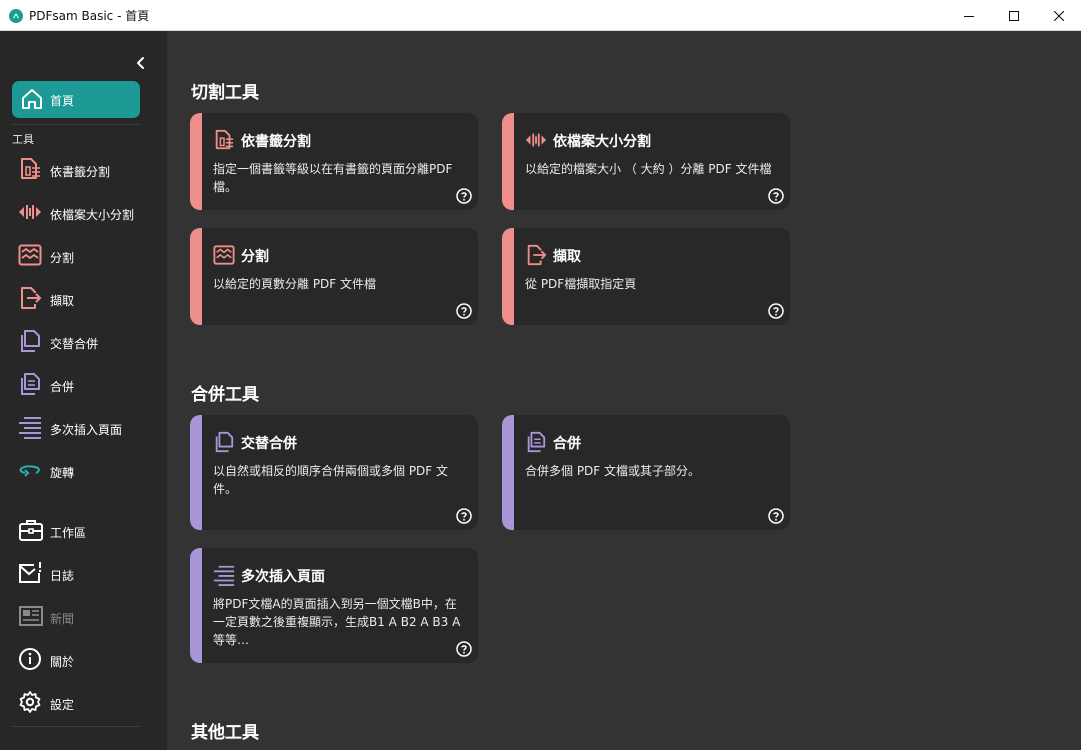  I want to click on card-description: 以給定的檔案大小 （ 大約 ）分離 PDF 文件檔, so click(648, 169).